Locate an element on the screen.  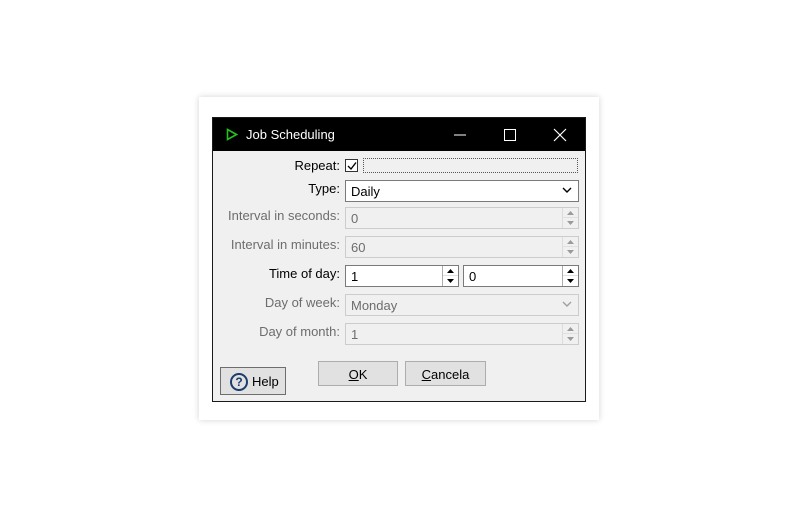
hour-up-button is located at coordinates (450, 271).